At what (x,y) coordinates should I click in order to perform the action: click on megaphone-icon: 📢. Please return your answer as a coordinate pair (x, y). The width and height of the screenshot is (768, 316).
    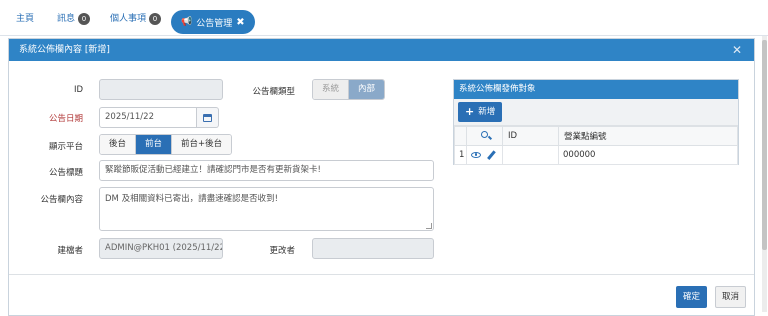
    Looking at the image, I should click on (187, 22).